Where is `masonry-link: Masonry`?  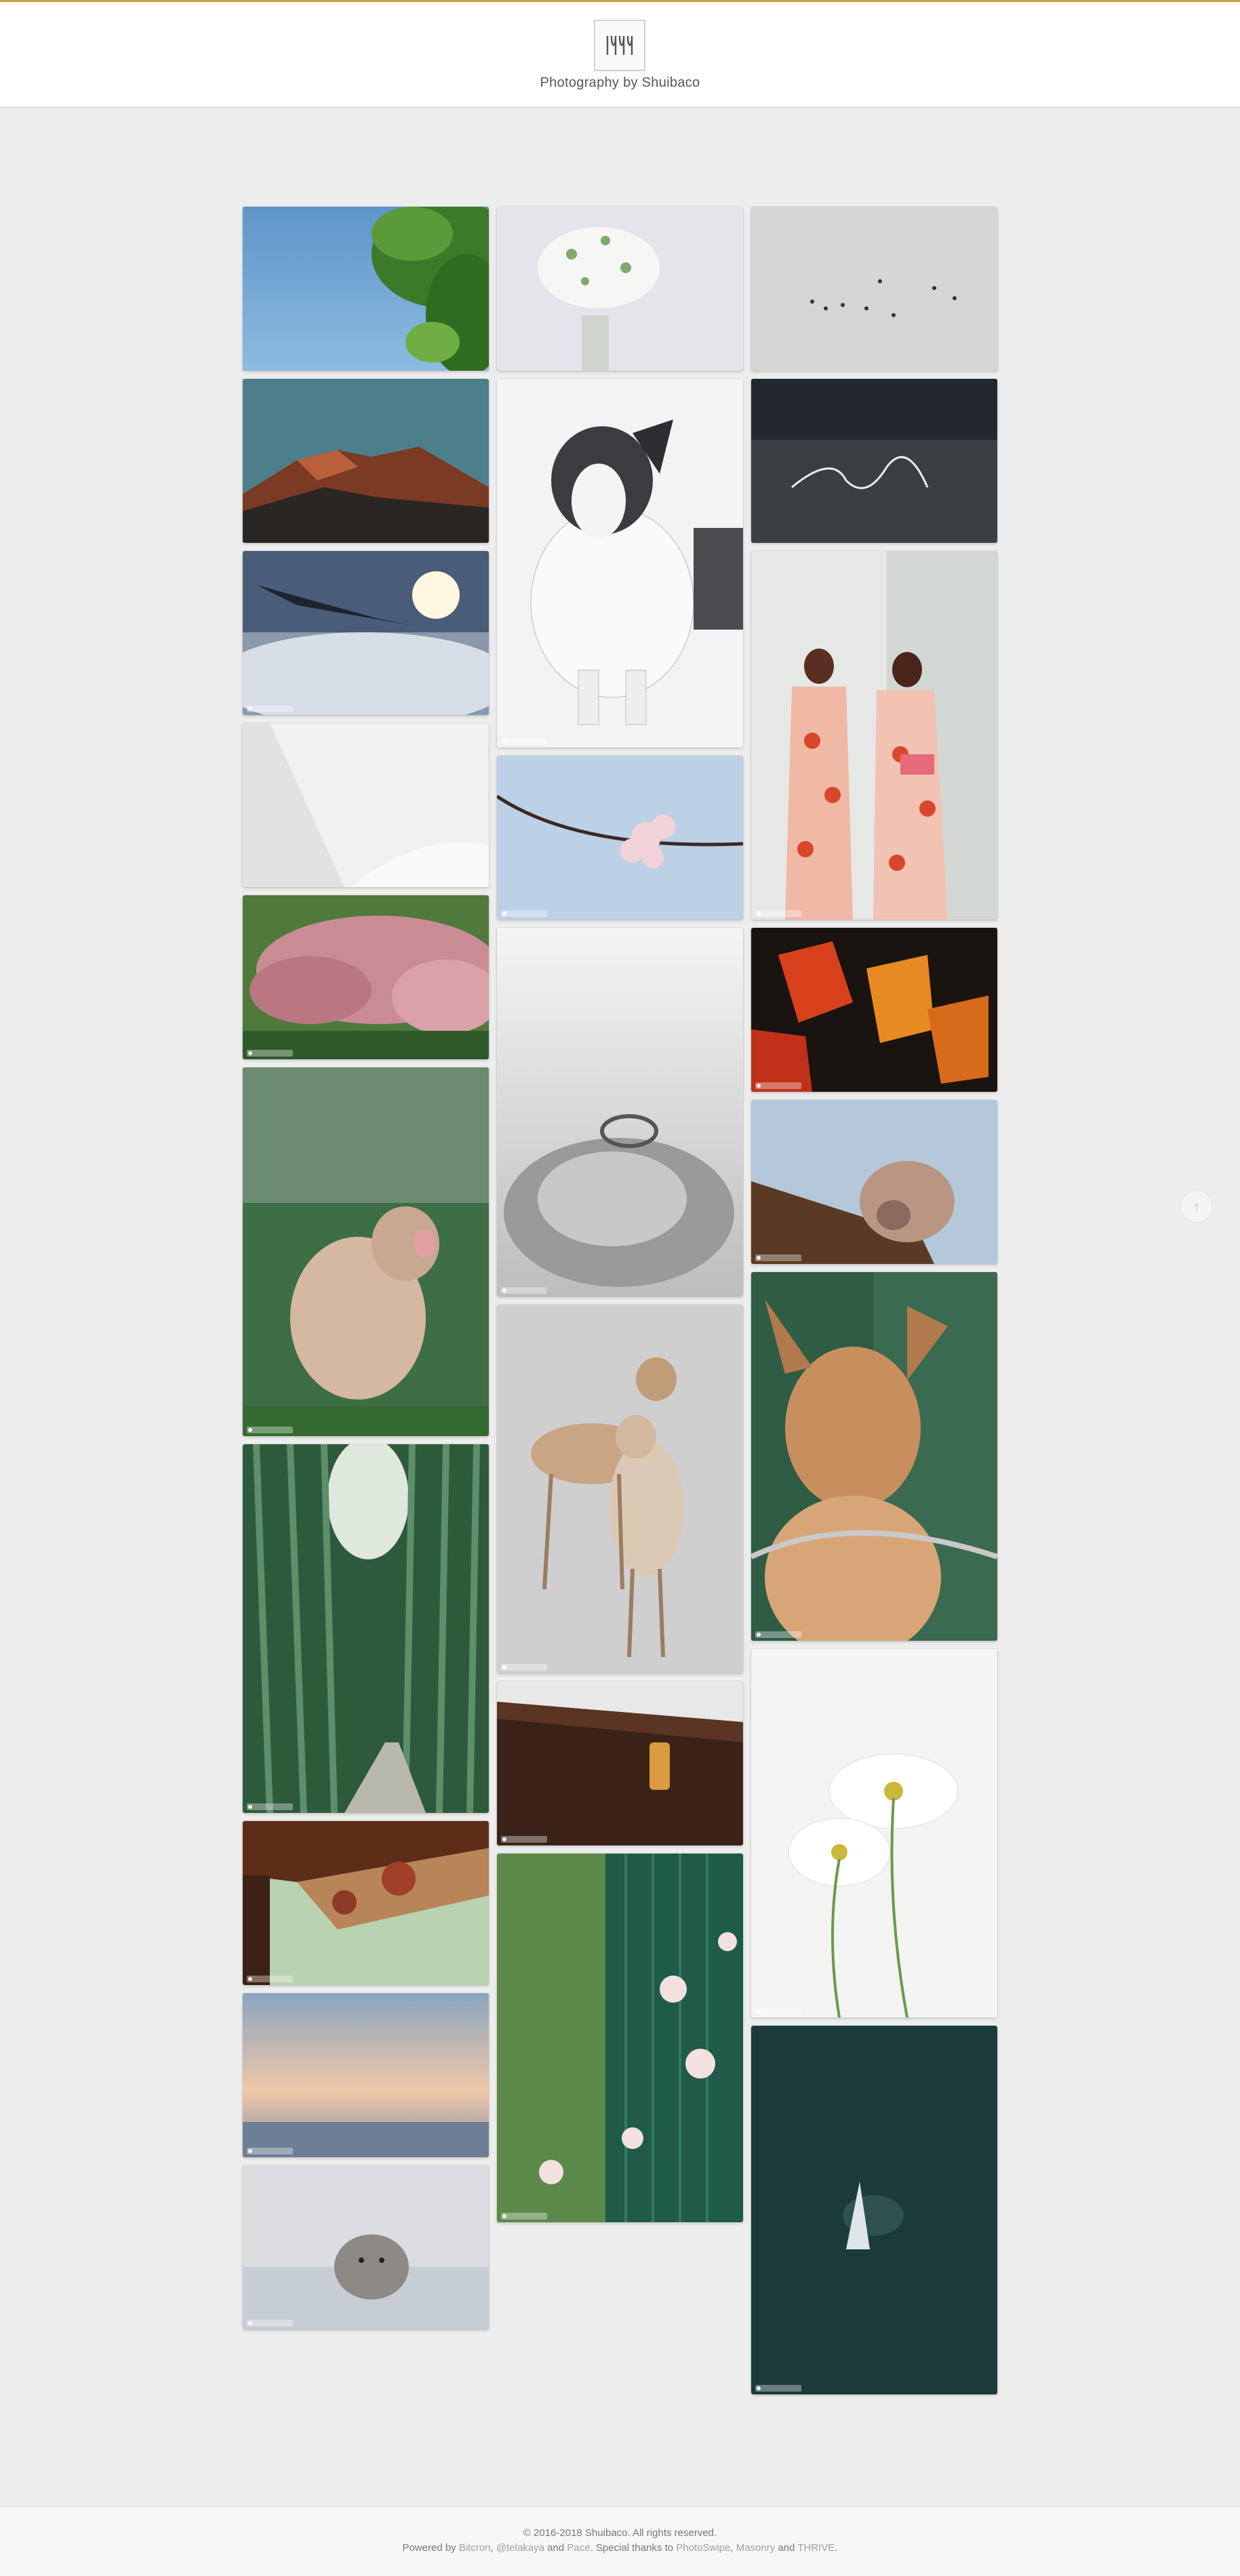 masonry-link: Masonry is located at coordinates (756, 2548).